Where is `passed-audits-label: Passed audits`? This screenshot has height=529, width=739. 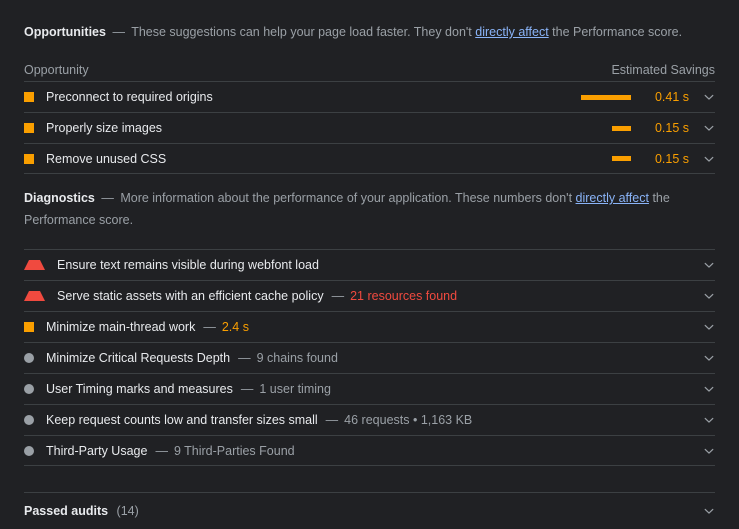
passed-audits-label: Passed audits is located at coordinates (66, 511).